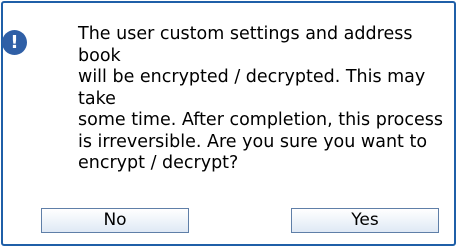 Image resolution: width=461 pixels, height=251 pixels. What do you see at coordinates (14, 42) in the screenshot?
I see `exclamation-icon: !` at bounding box center [14, 42].